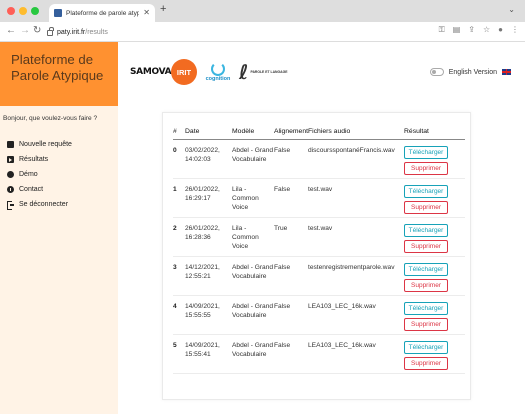 The width and height of the screenshot is (525, 414). Describe the element at coordinates (11, 11) in the screenshot. I see `close-window-icon` at that location.